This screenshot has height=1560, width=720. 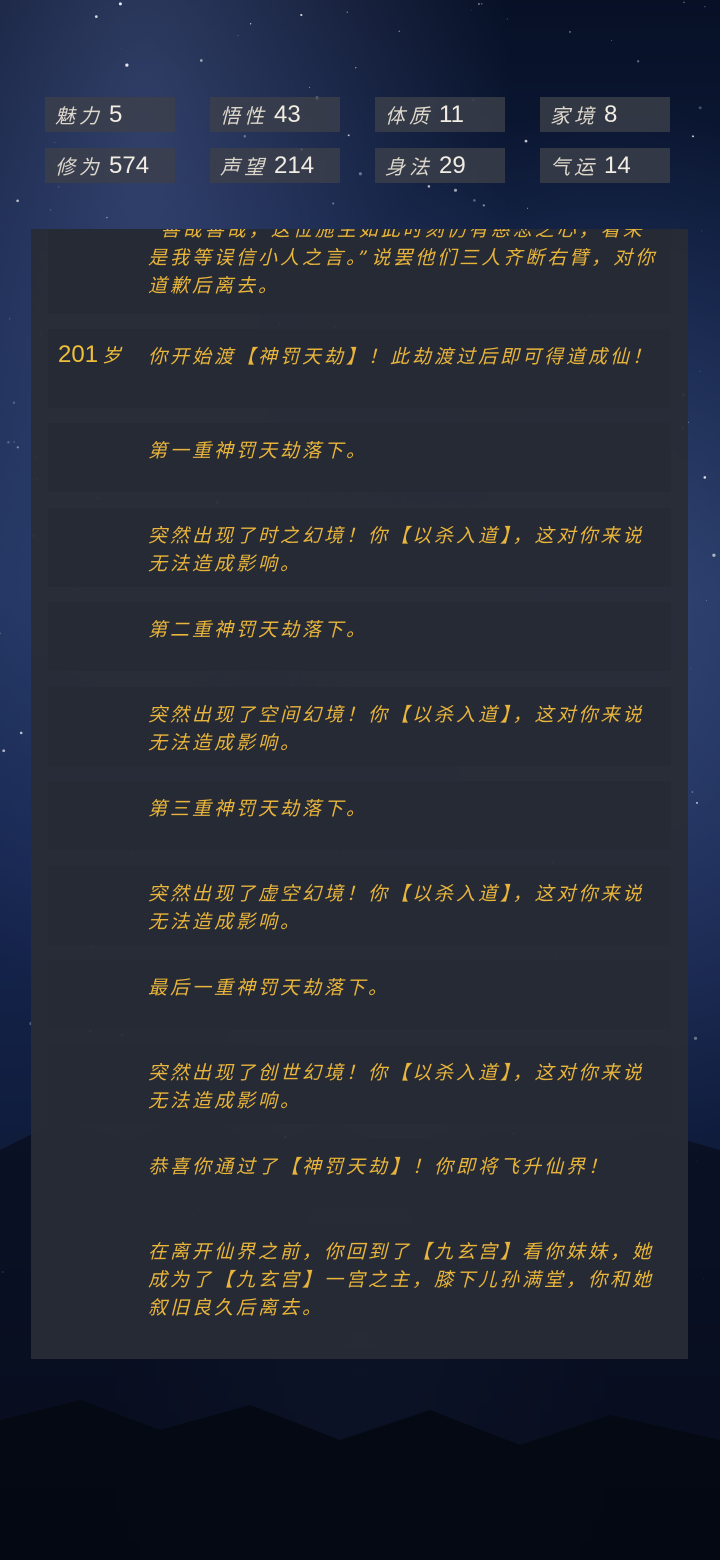 I want to click on stat-reputation: 声望 214, so click(x=275, y=165).